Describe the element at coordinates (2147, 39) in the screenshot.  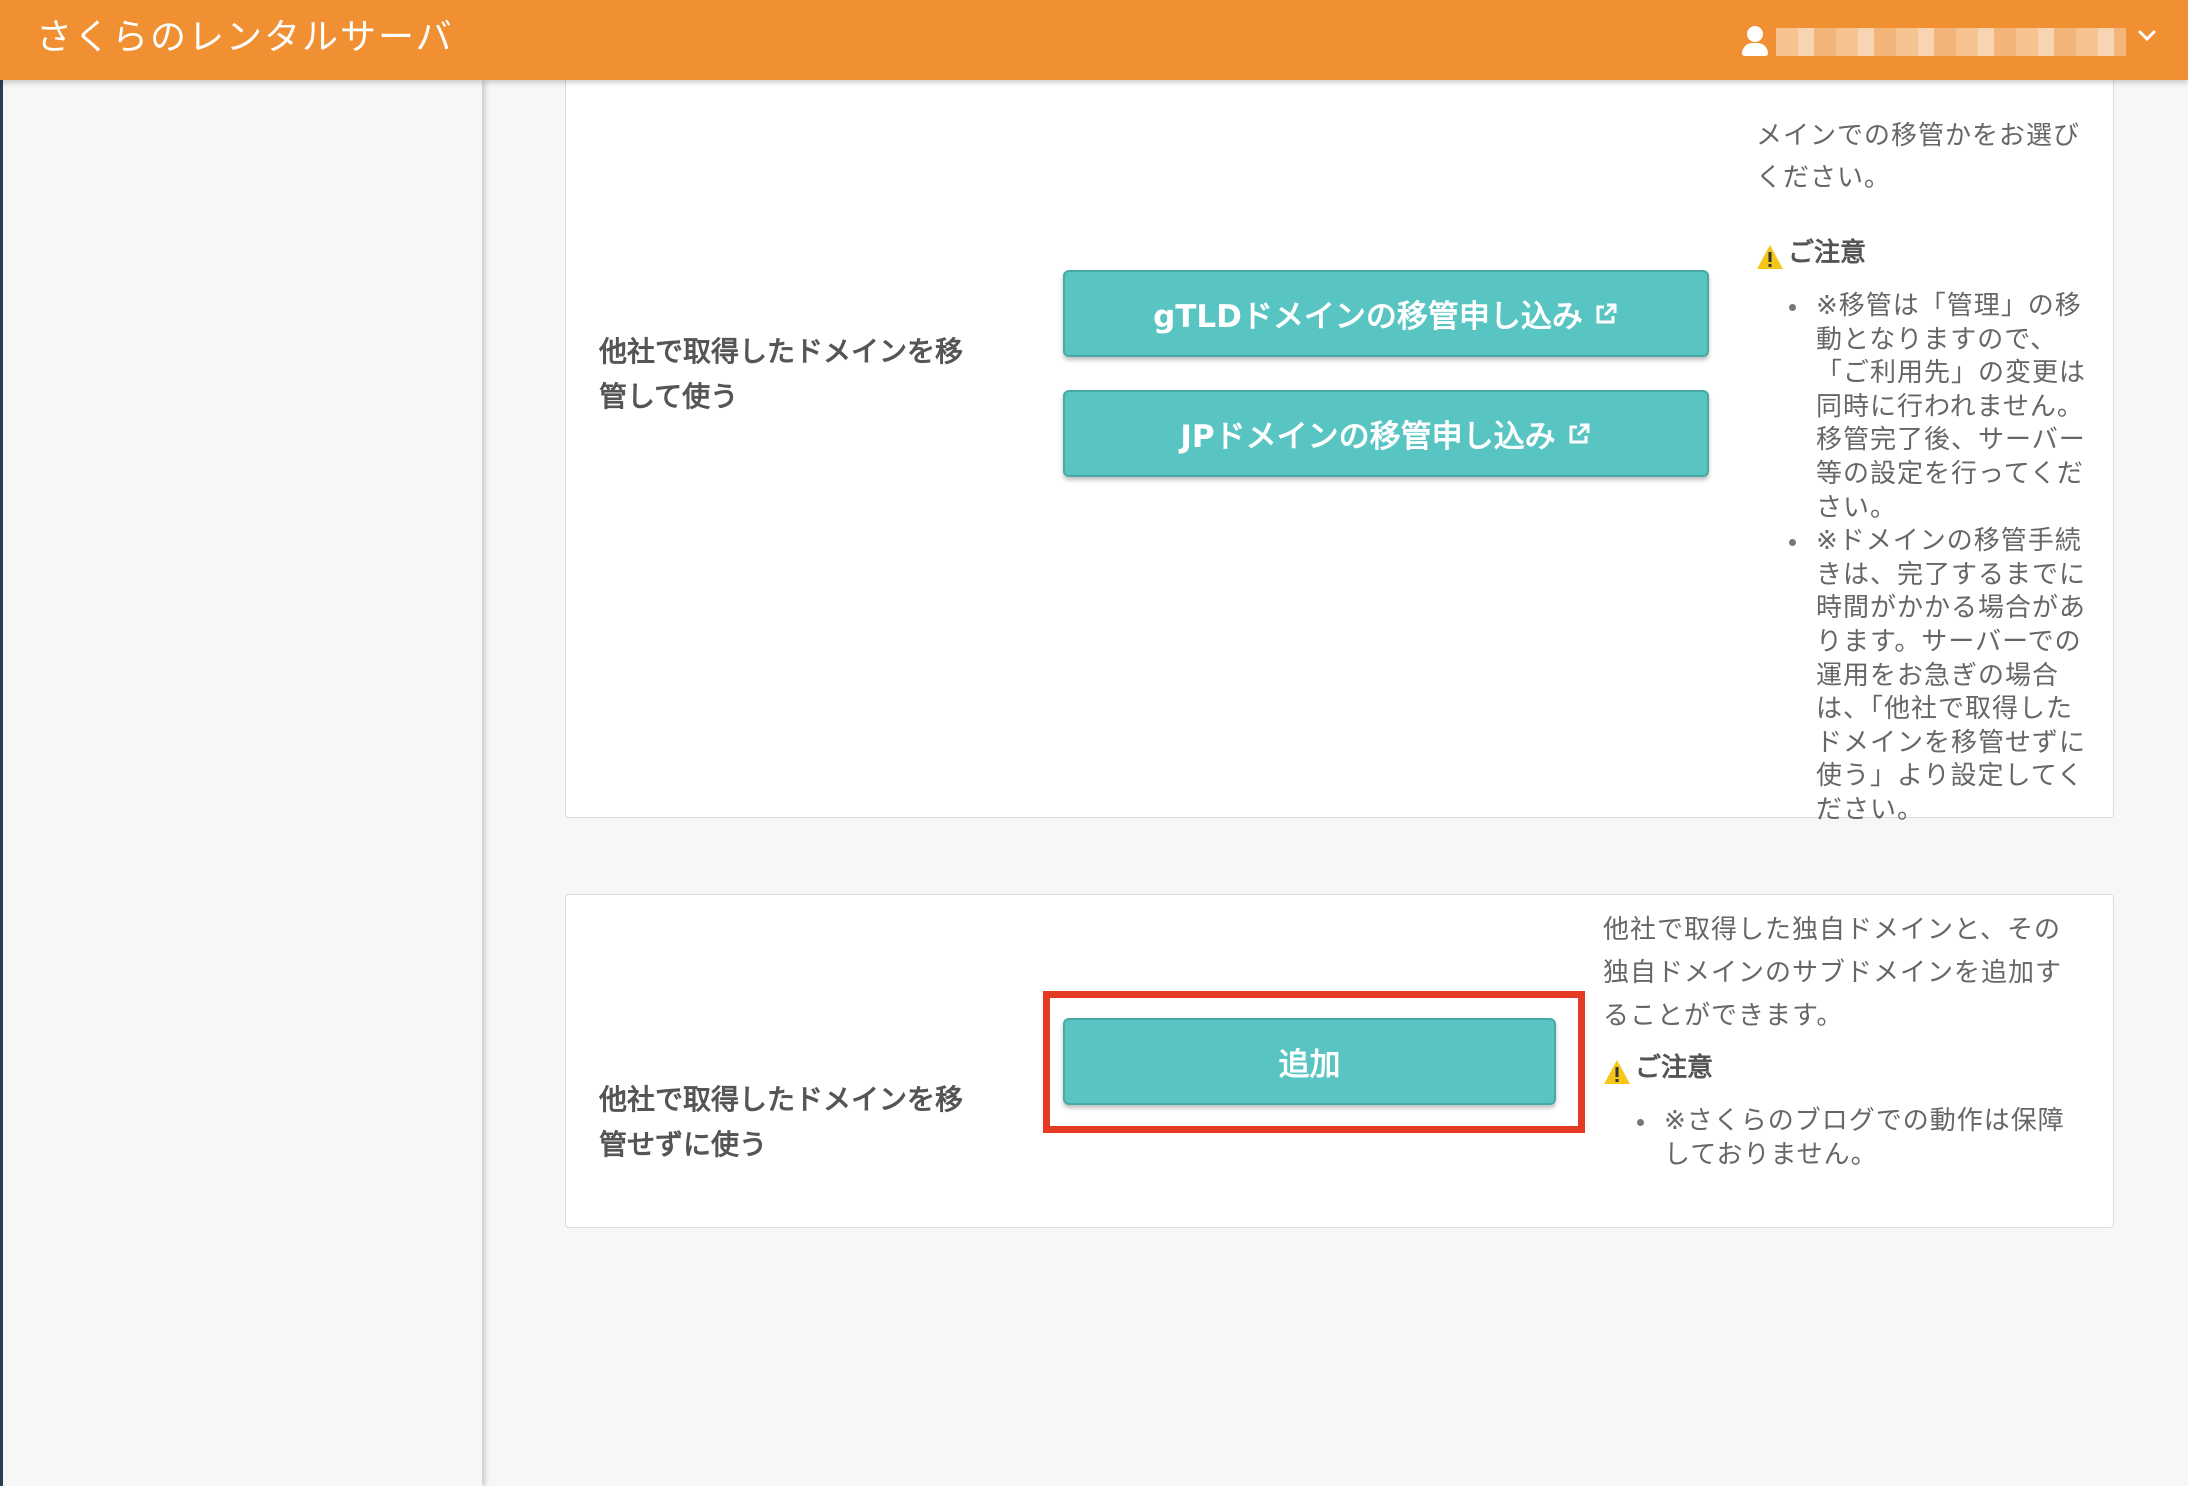
I see `chevron-down-icon` at that location.